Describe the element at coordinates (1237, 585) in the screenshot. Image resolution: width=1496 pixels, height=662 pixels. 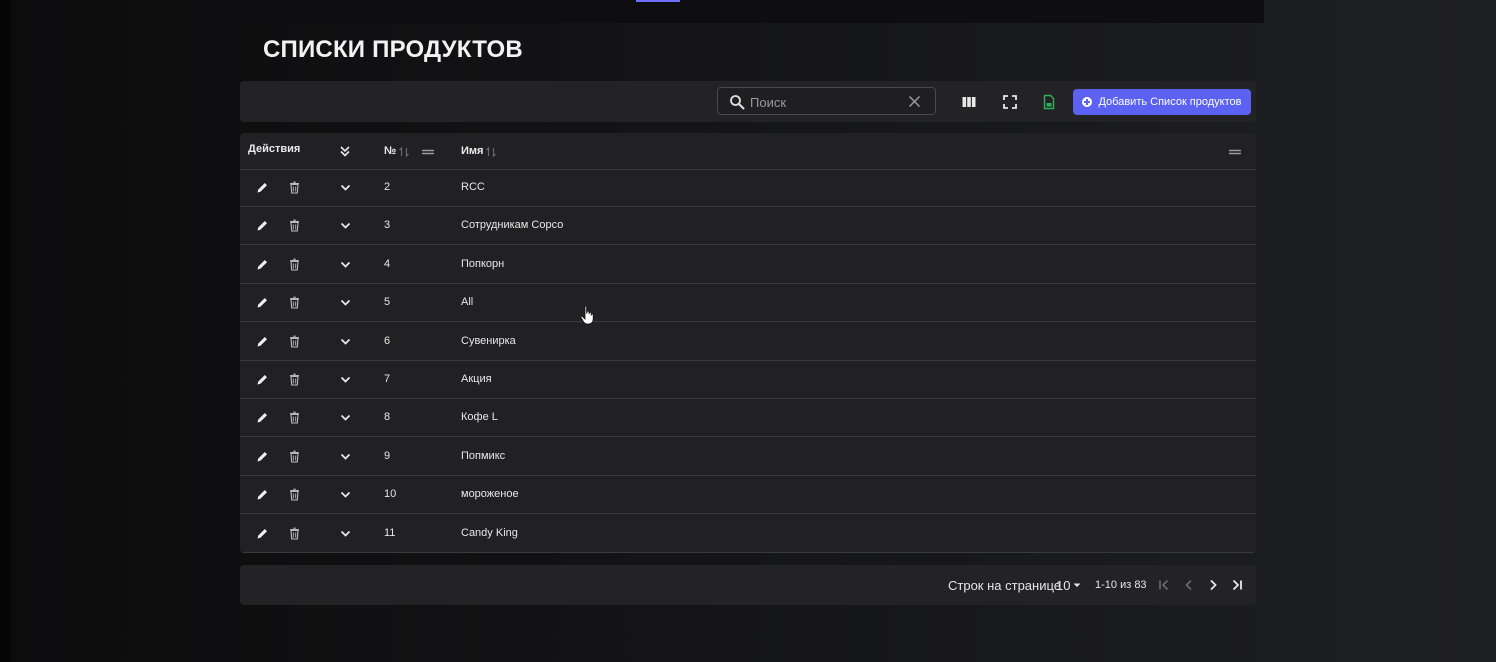
I see `last-page-icon` at that location.